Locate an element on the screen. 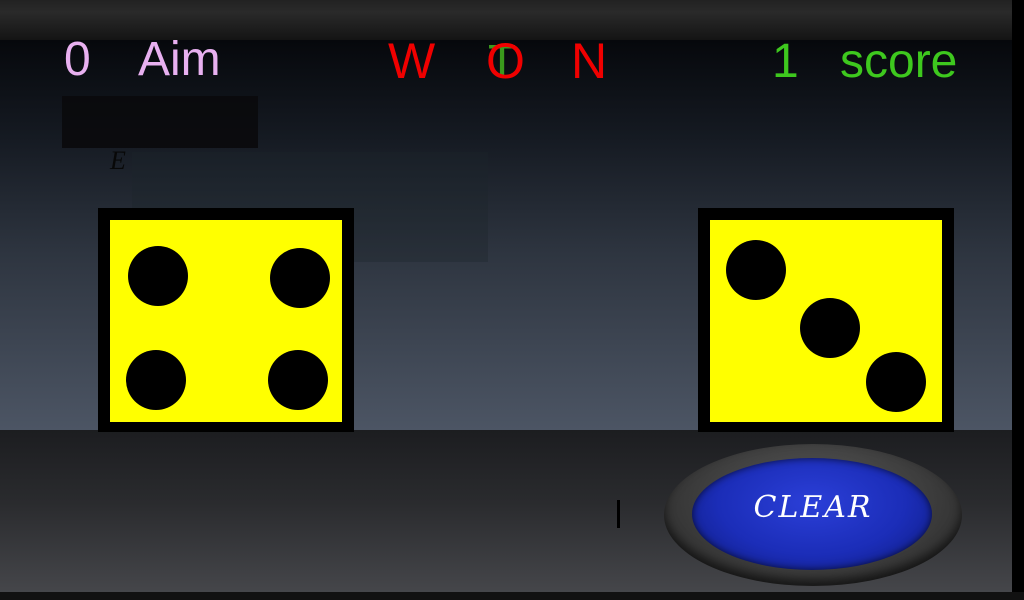 Image resolution: width=1024 pixels, height=600 pixels. faint-glyph: E is located at coordinates (118, 160).